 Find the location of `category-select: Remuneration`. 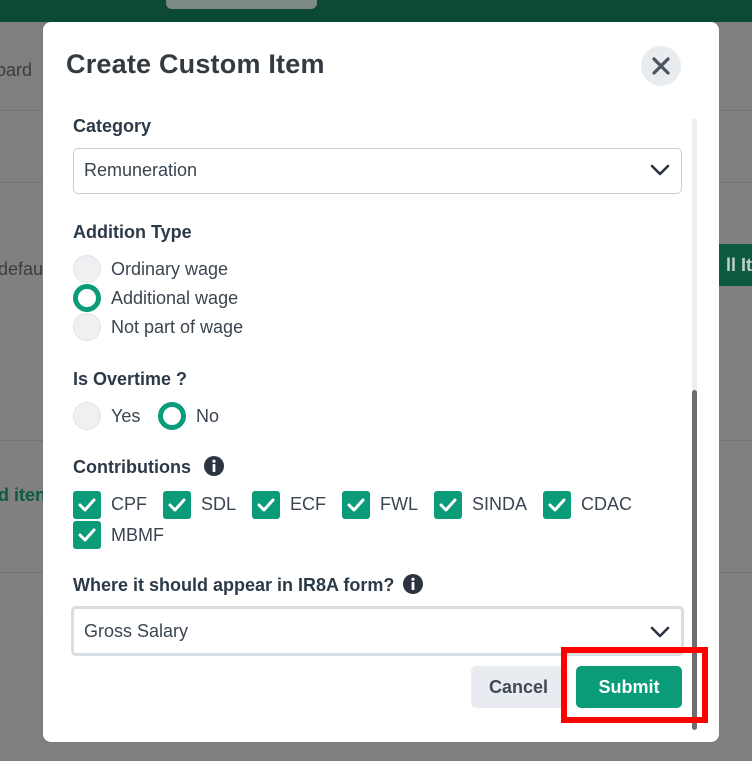

category-select: Remuneration is located at coordinates (377, 171).